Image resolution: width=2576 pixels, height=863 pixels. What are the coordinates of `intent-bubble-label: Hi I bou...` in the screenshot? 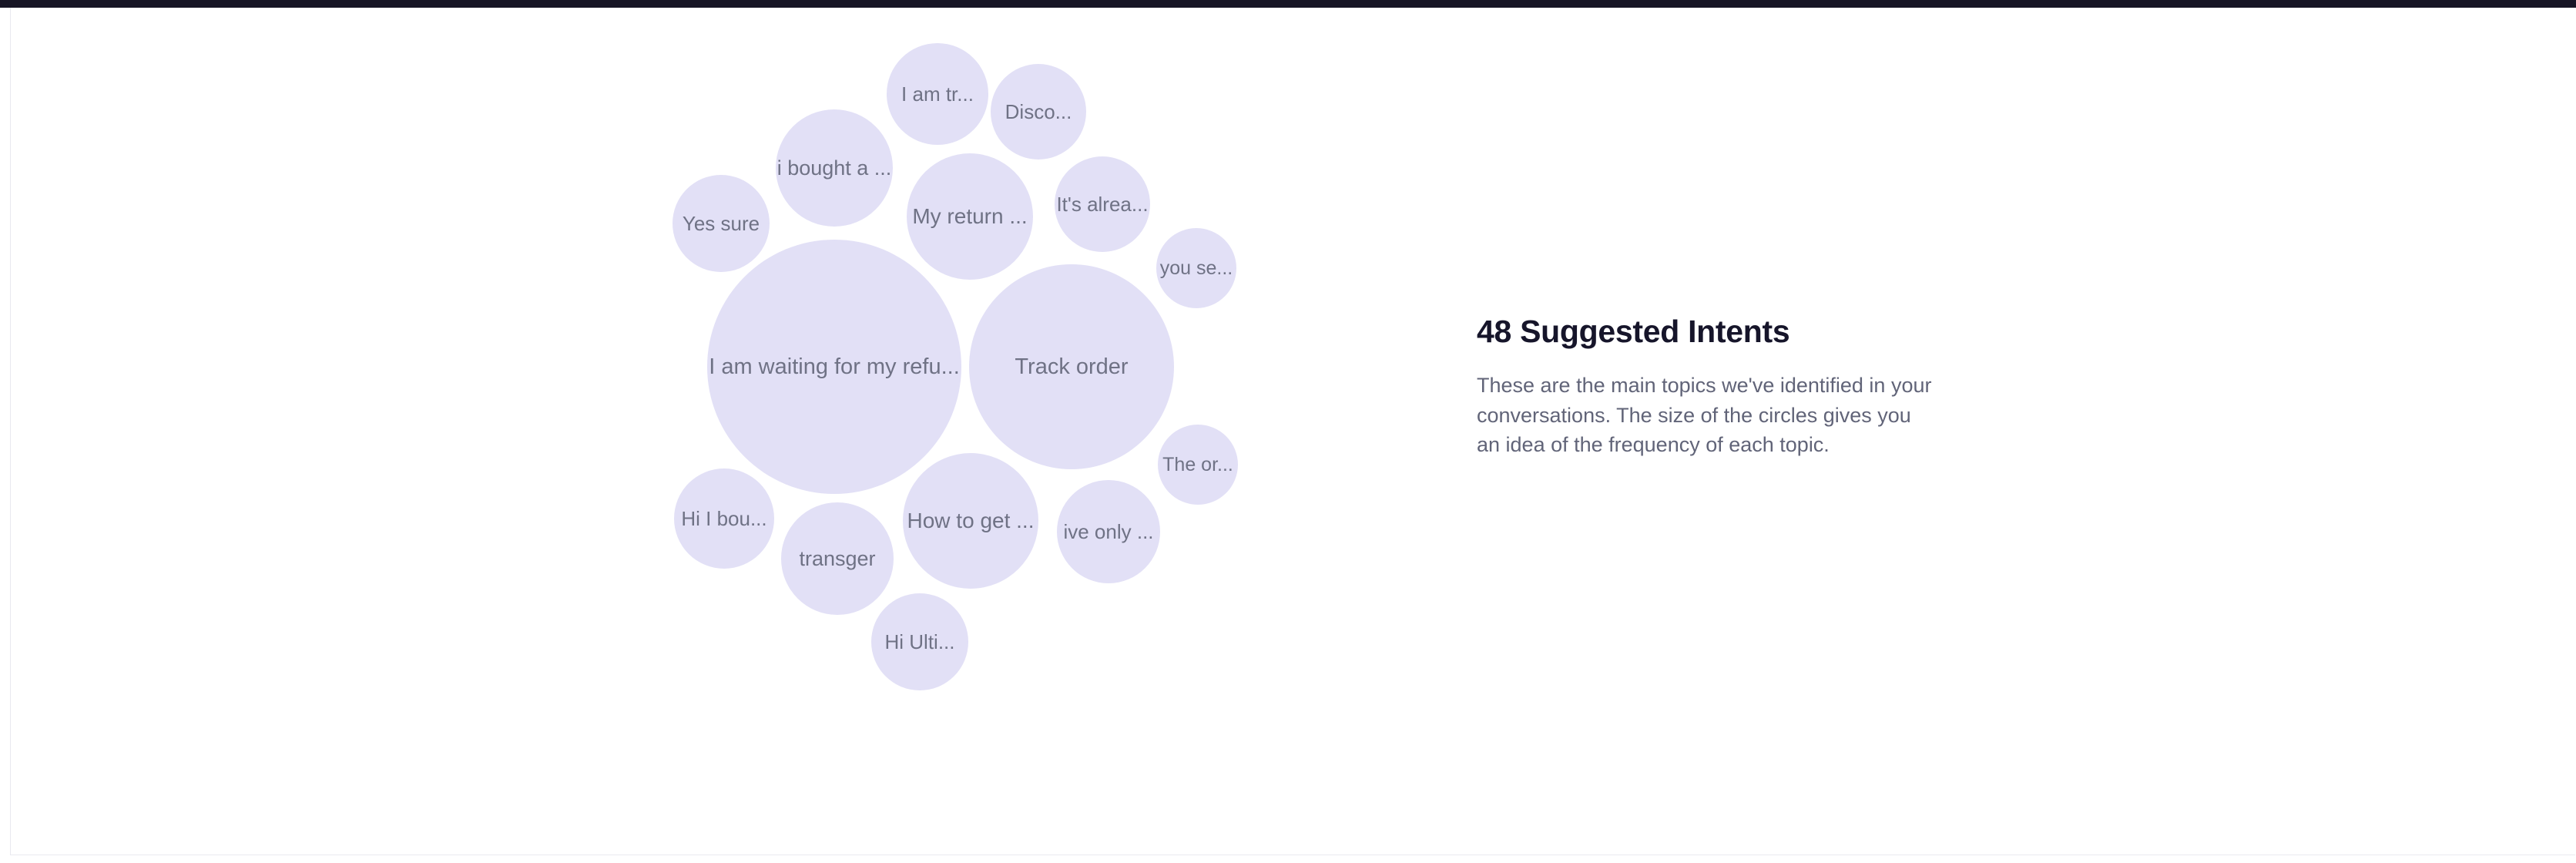 It's located at (724, 519).